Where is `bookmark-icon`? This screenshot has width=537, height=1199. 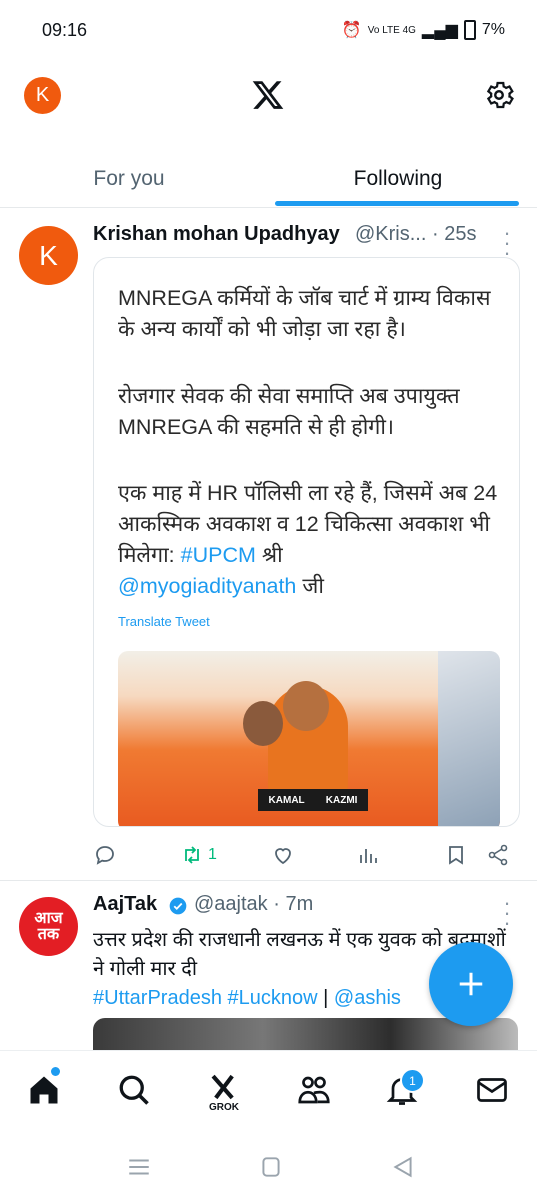
bookmark-icon is located at coordinates (456, 855).